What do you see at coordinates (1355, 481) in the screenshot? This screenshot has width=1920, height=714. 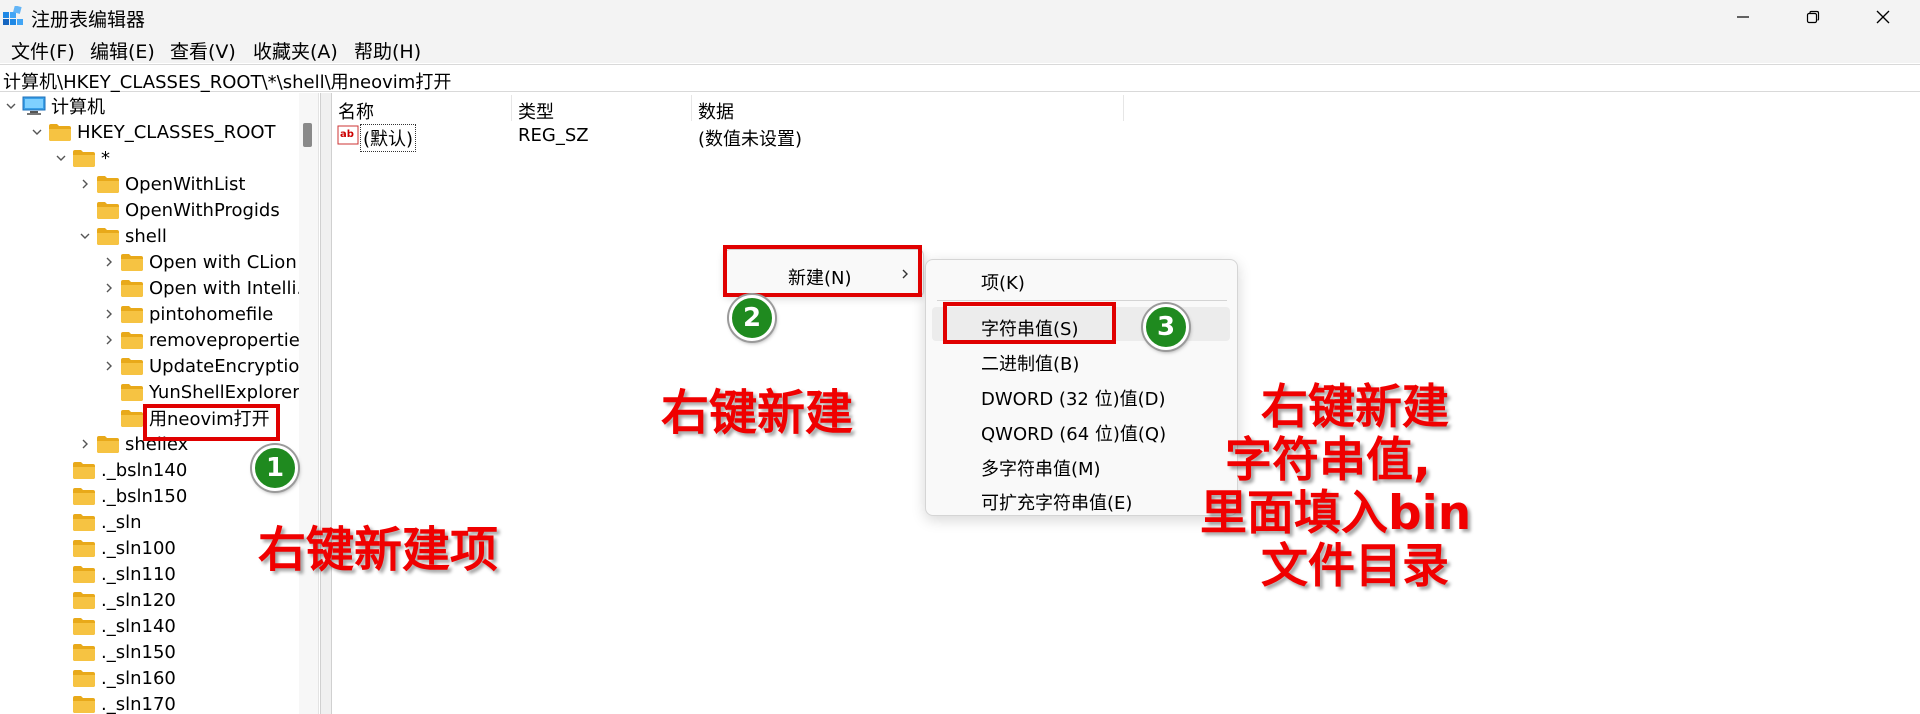 I see `annotation-note-3: 右键新建 字符串值, 里面填入bin 文件目录` at bounding box center [1355, 481].